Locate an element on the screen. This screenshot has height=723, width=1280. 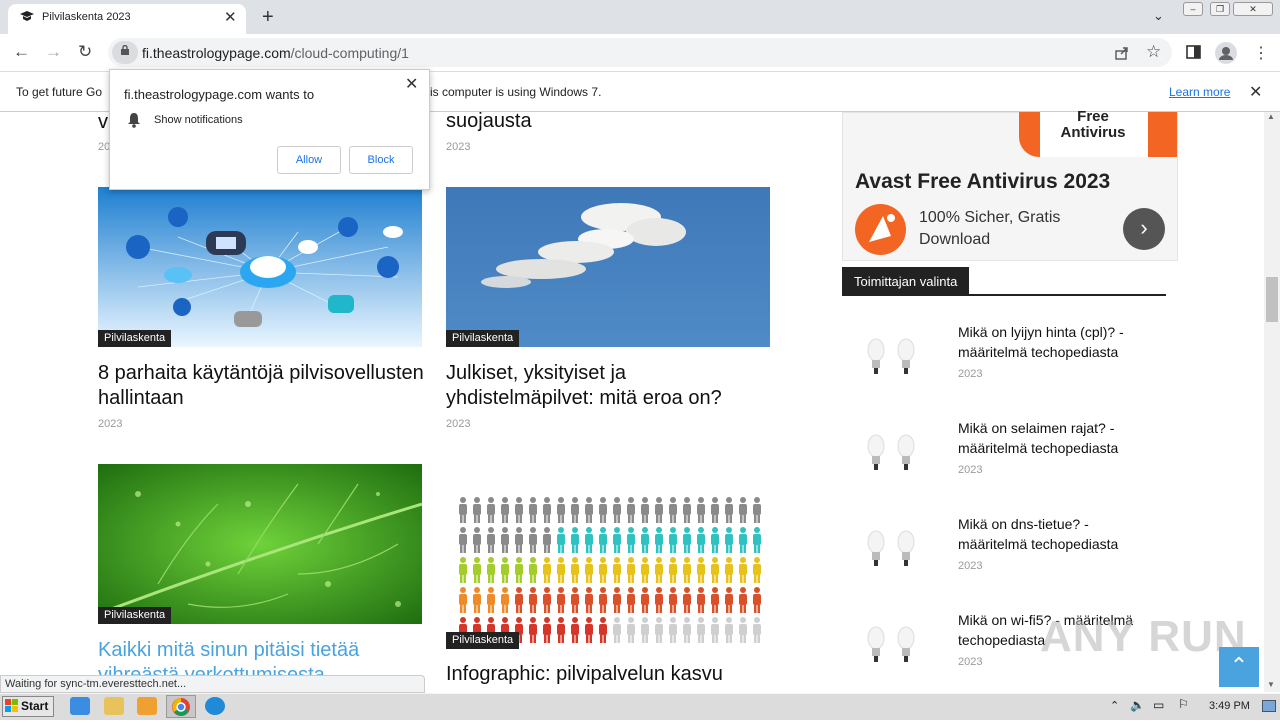
forward-icon: → is located at coordinates (53, 52).